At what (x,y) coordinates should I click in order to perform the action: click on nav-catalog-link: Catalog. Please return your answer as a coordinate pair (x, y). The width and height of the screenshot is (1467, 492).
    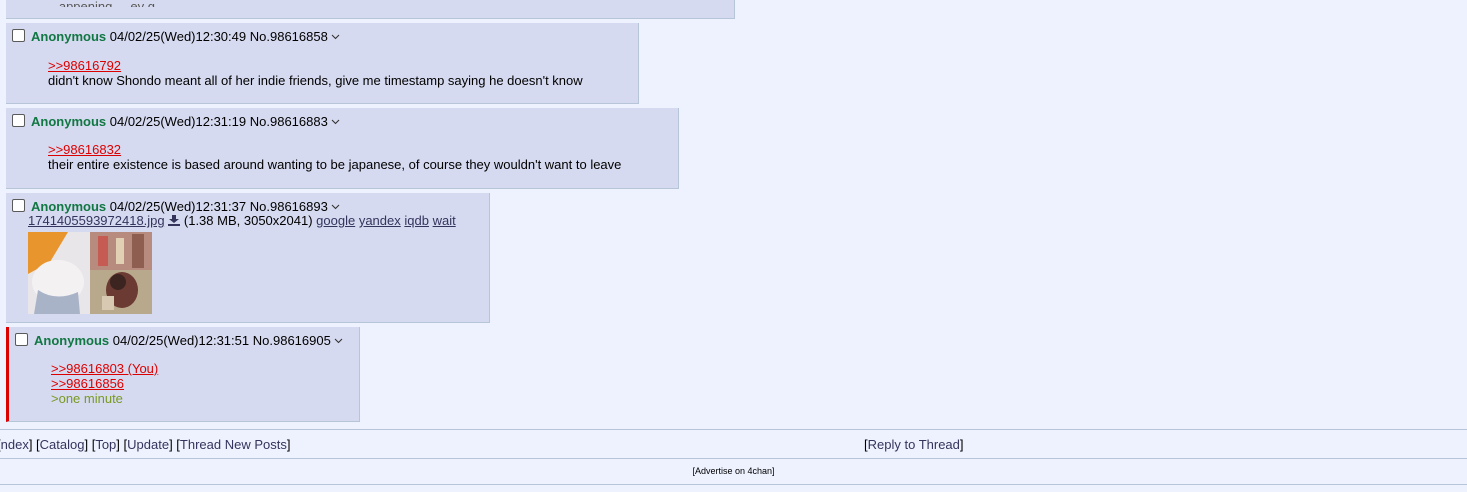
    Looking at the image, I should click on (62, 444).